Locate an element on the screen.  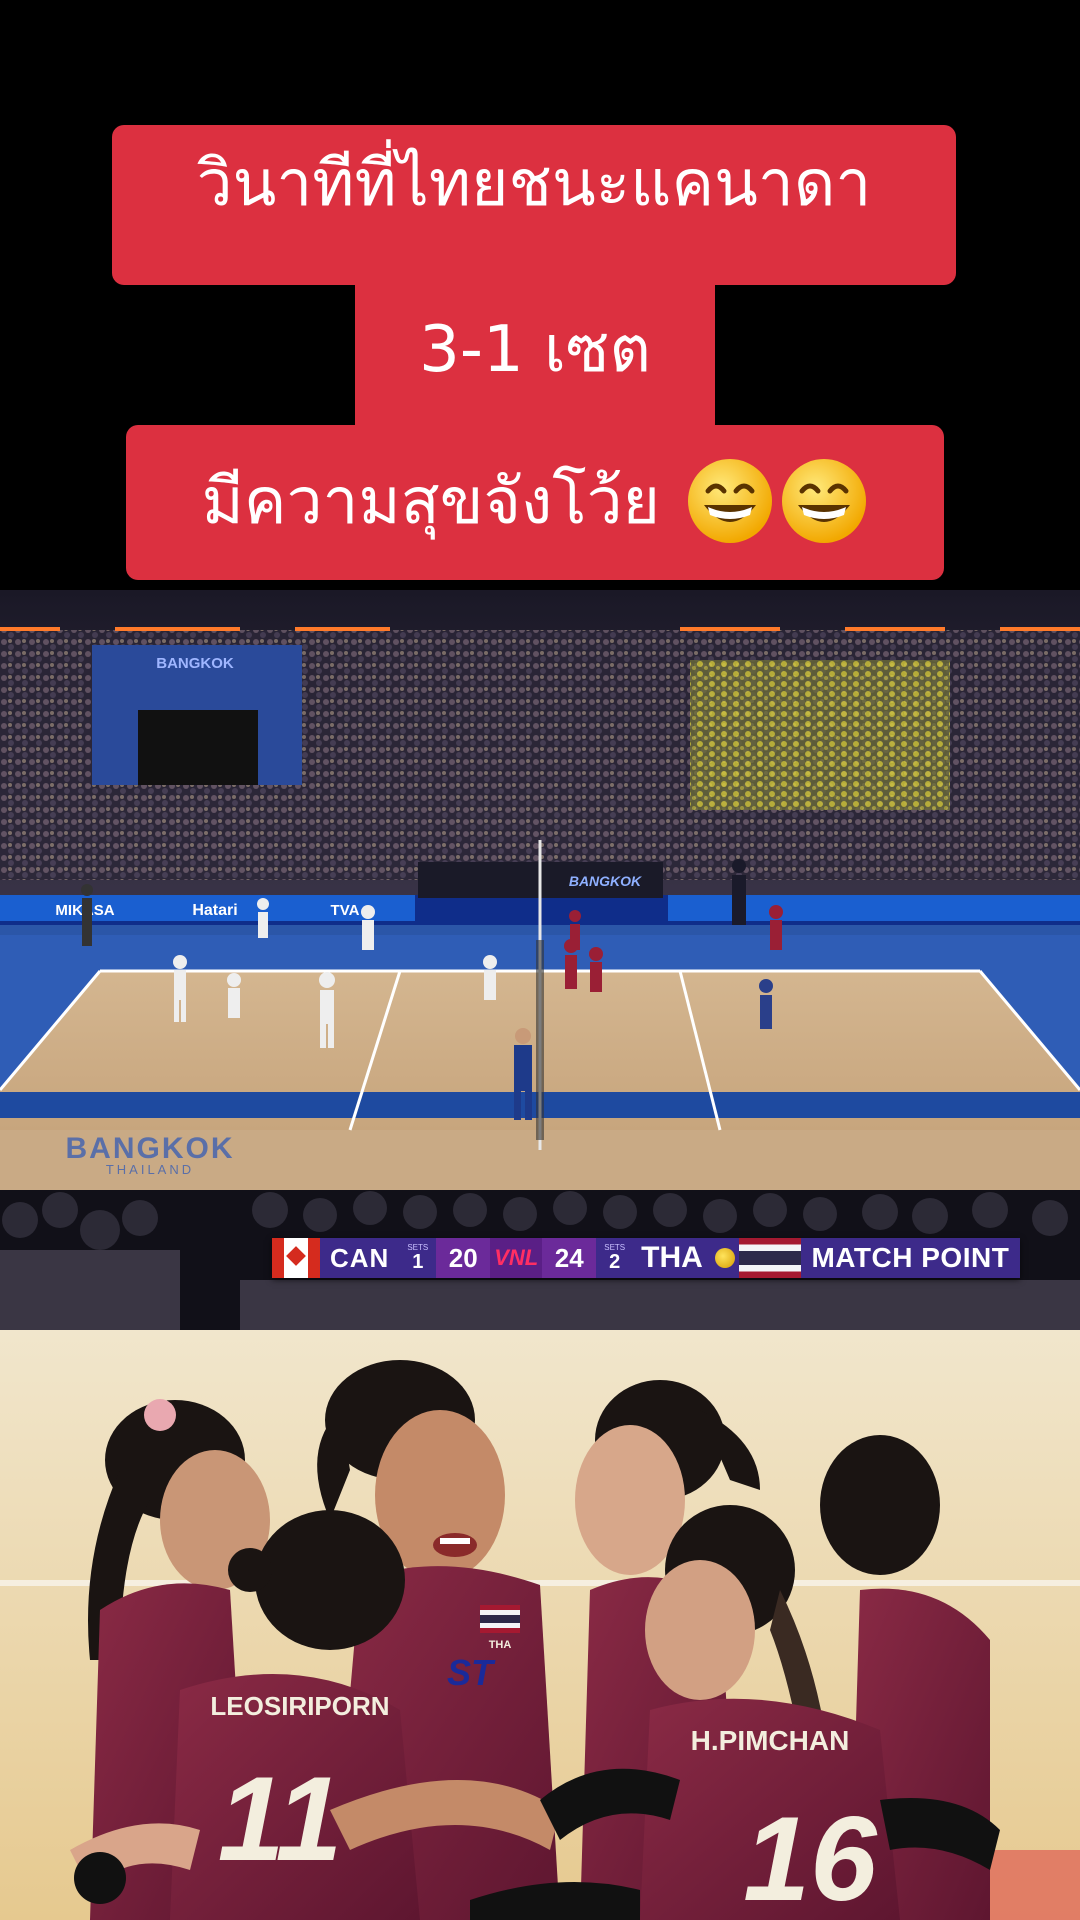
caption-line-1: วินาทีที่ไทยชนะแคนาดา is located at coordinates (534, 205).